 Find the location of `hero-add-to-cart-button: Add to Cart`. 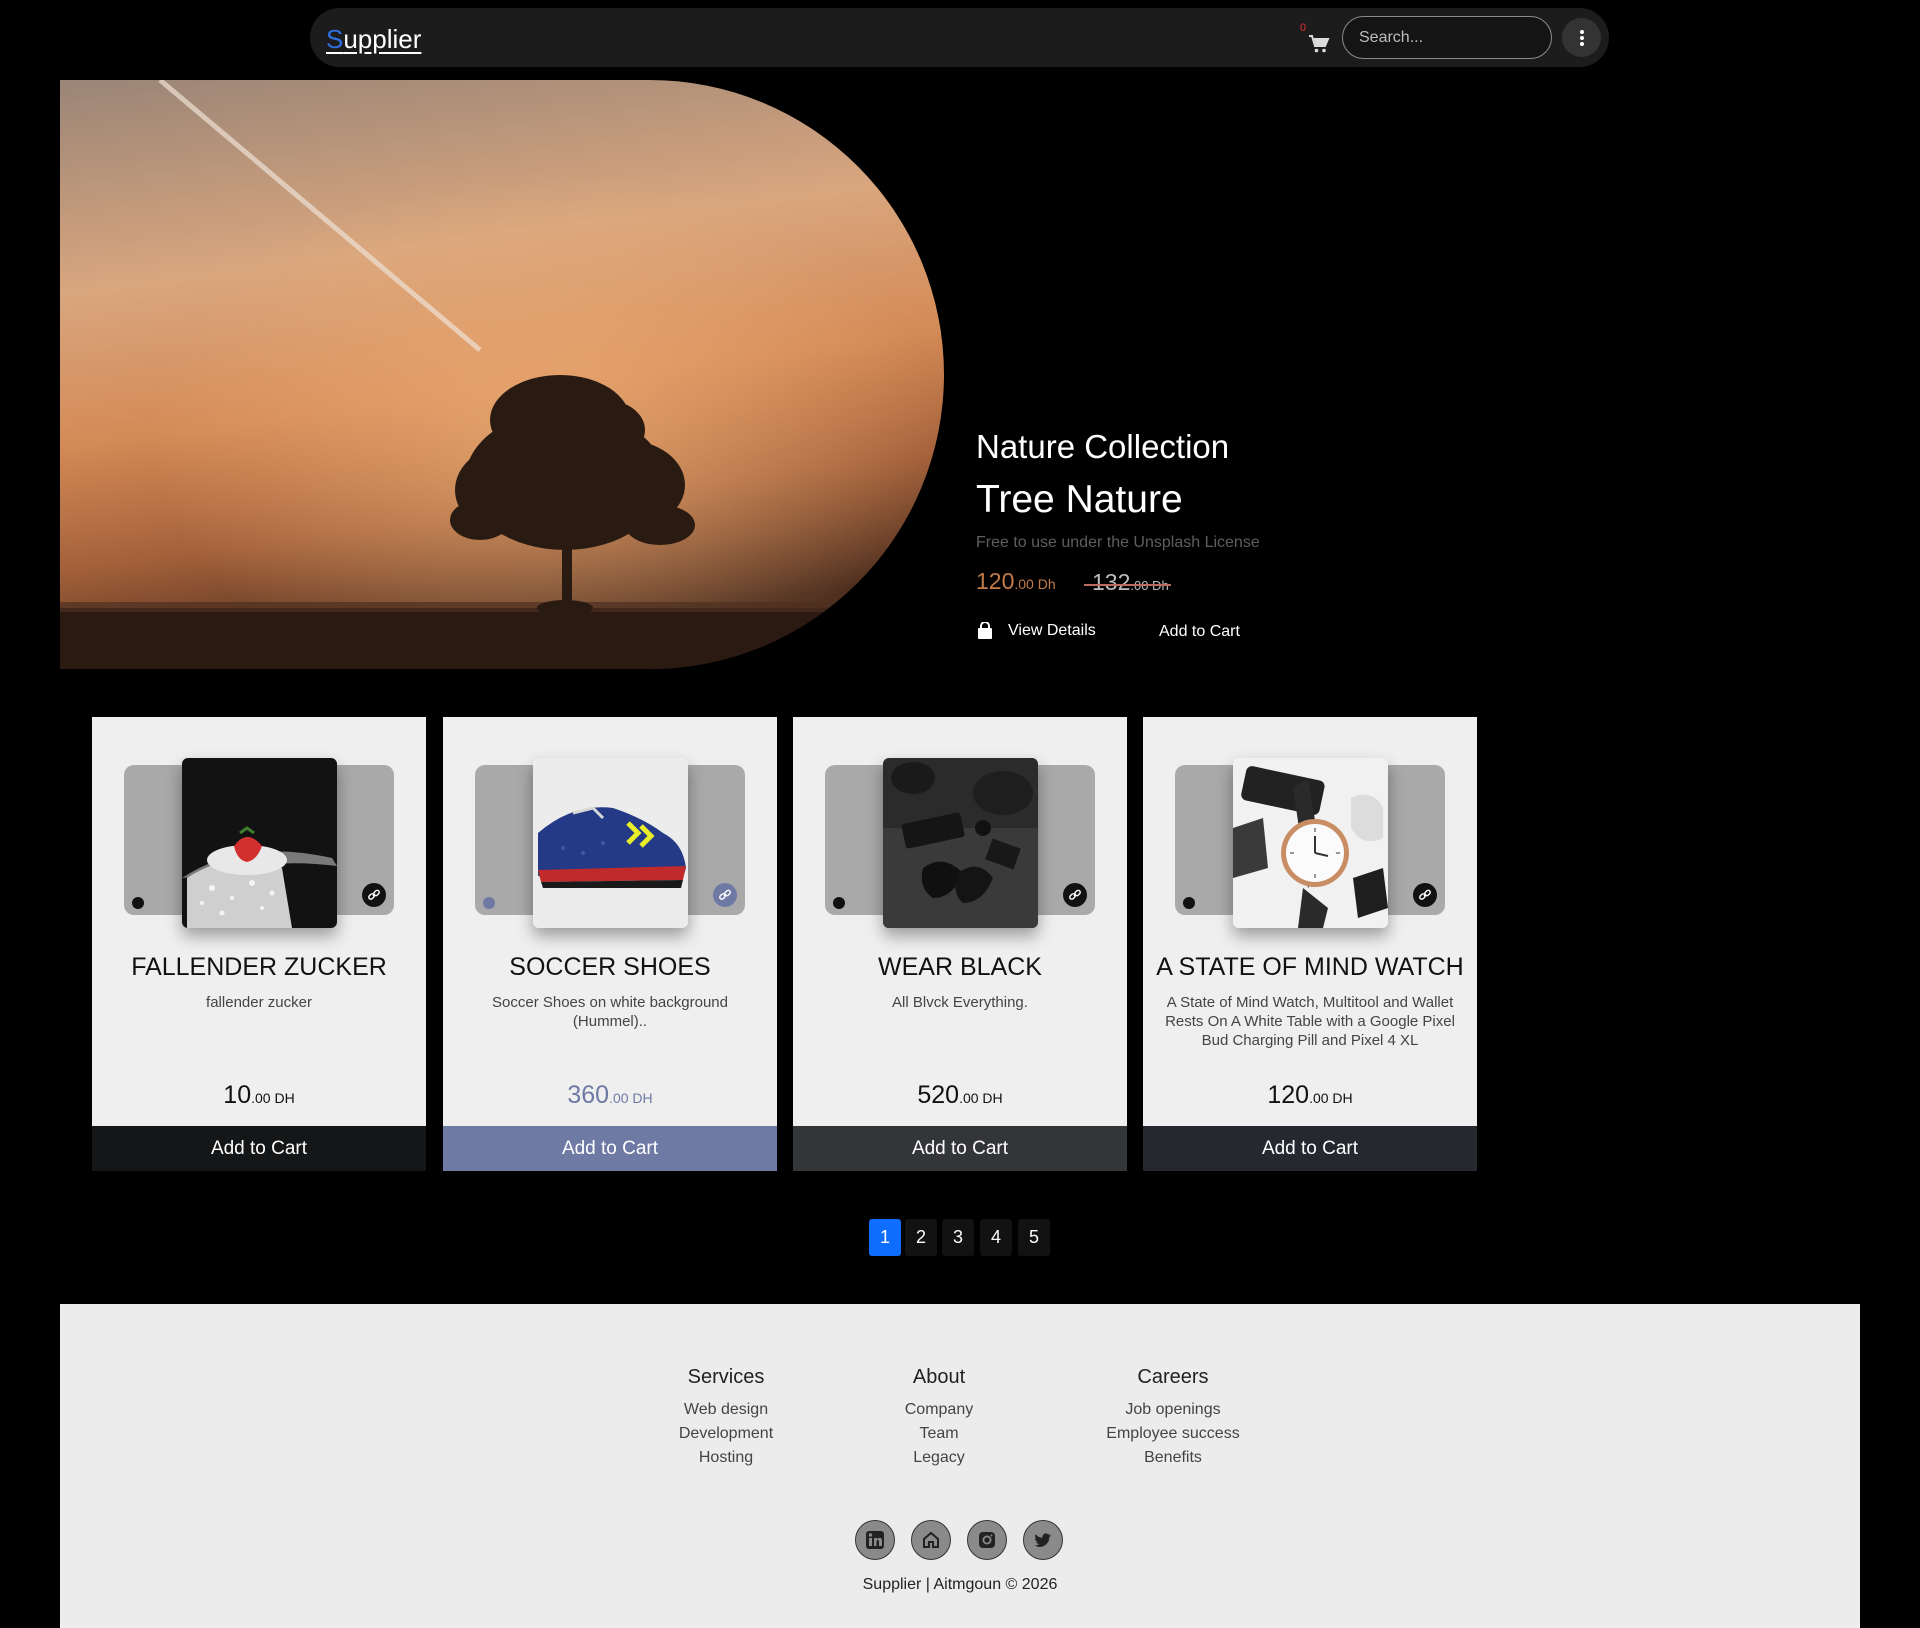

hero-add-to-cart-button: Add to Cart is located at coordinates (1199, 632).